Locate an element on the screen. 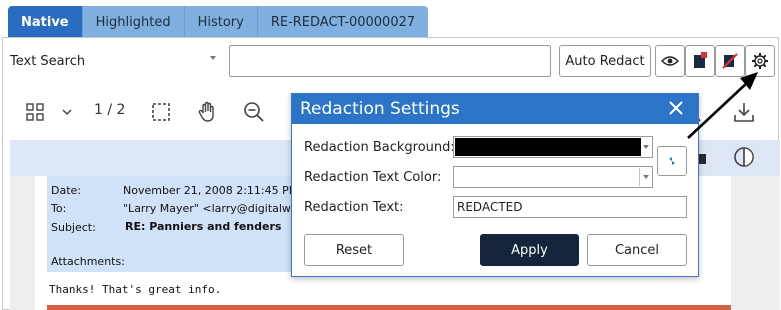 This screenshot has width=781, height=310. swap-icon is located at coordinates (672, 161).